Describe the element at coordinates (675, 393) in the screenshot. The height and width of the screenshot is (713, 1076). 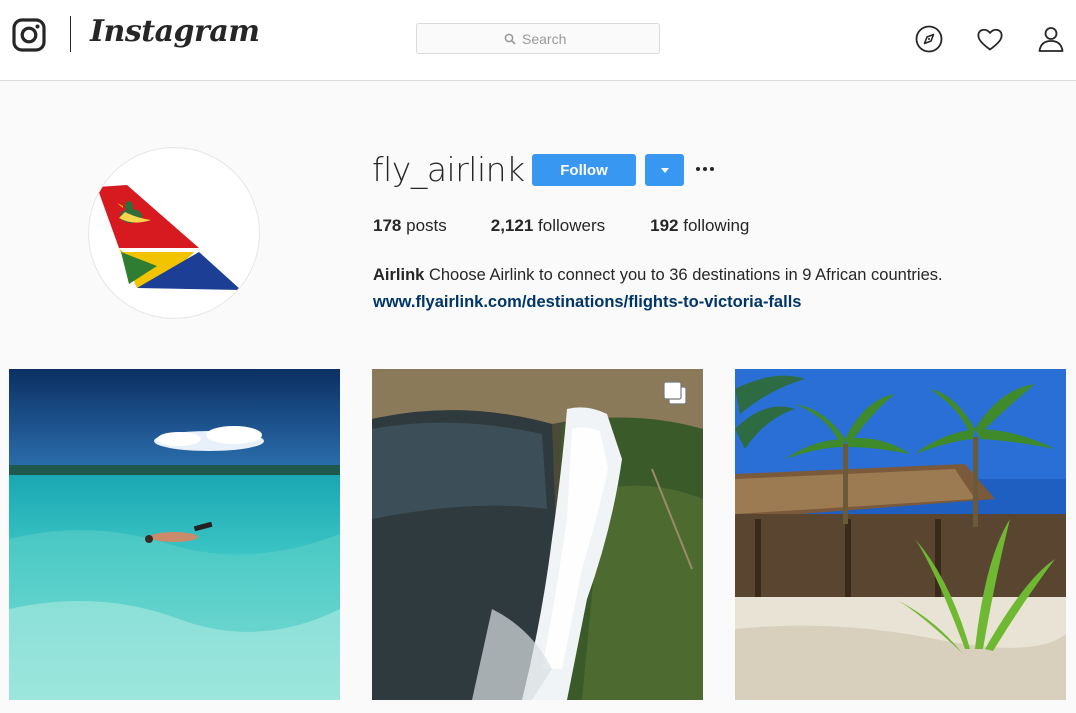
I see `carousel-multi-icon` at that location.